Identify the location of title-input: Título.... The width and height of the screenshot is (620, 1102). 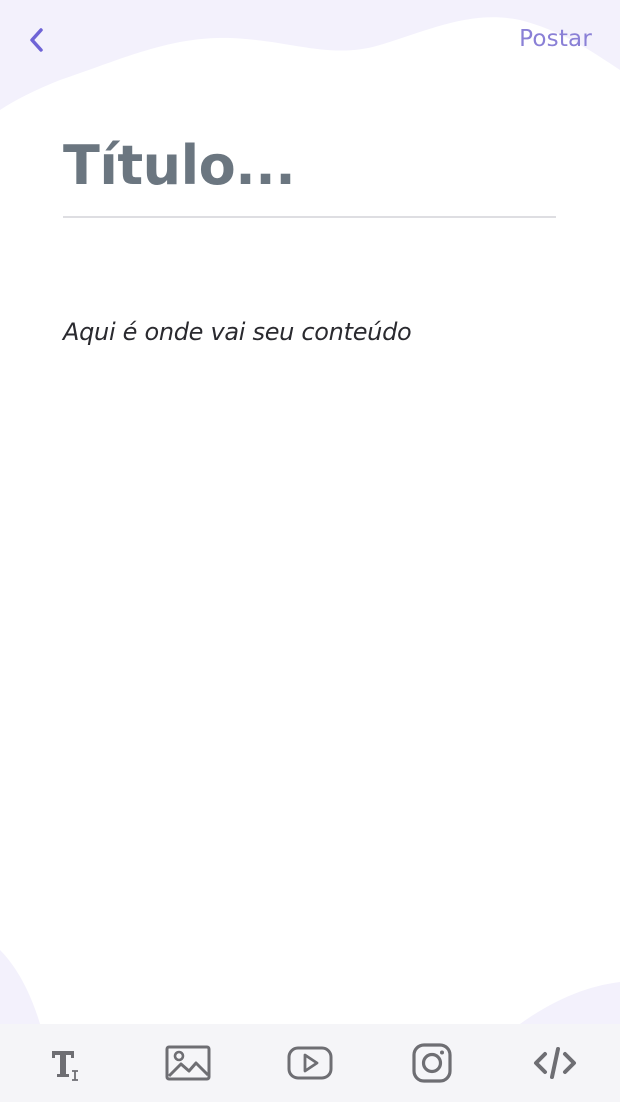
(310, 166).